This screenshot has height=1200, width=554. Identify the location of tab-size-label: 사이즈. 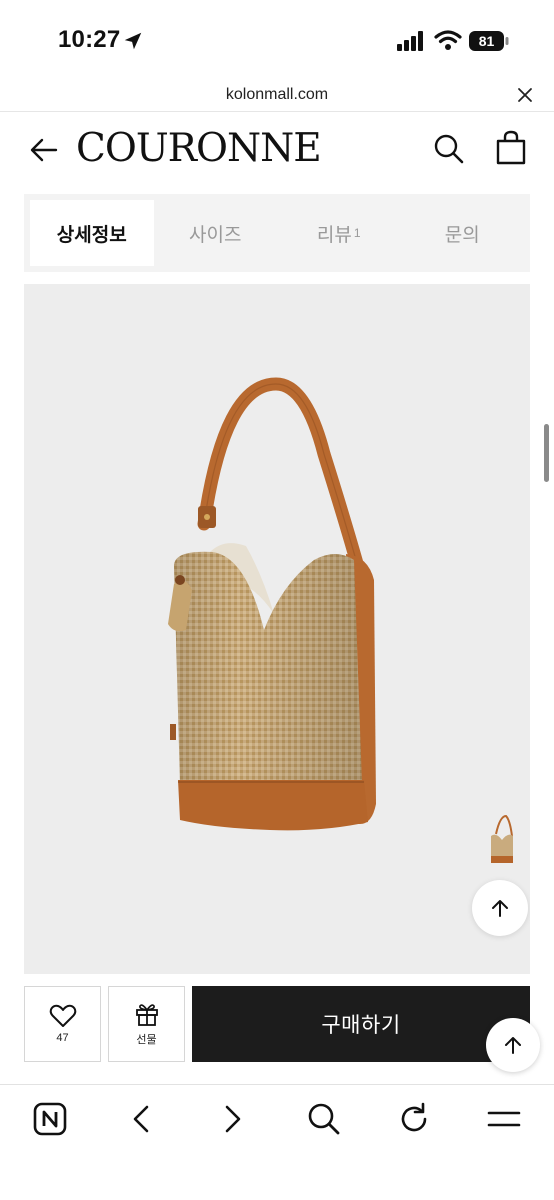
(215, 235).